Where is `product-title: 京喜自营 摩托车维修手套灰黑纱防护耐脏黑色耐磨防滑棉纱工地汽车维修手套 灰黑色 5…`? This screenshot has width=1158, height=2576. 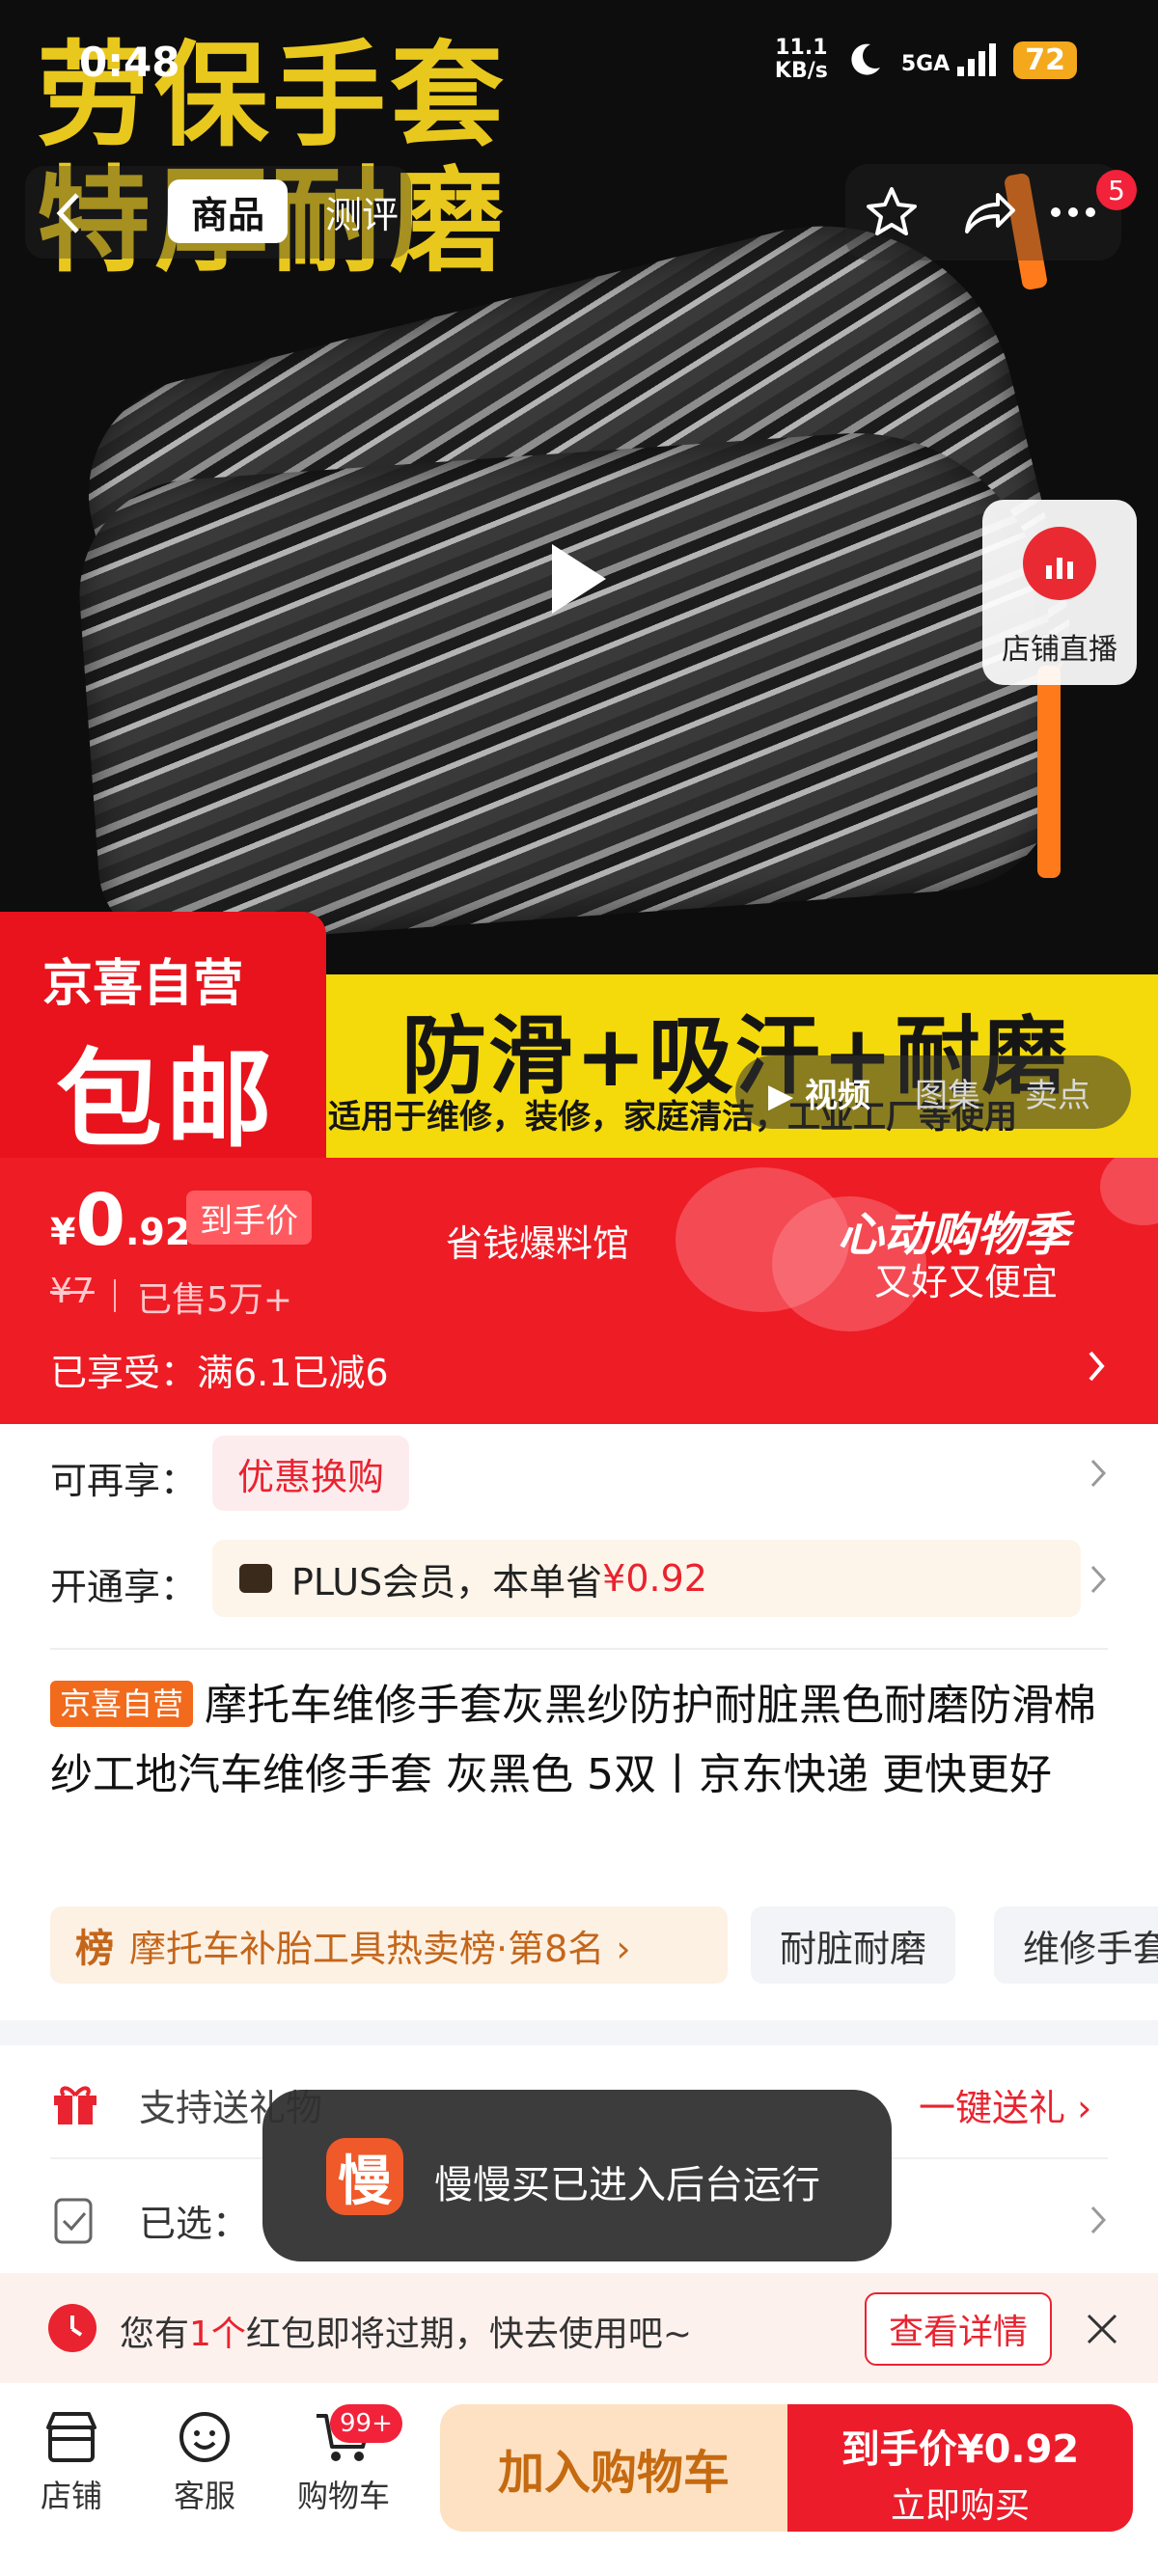
product-title: 京喜自营 摩托车维修手套灰黑纱防护耐脏黑色耐磨防滑棉纱工地汽车维修手套 灰黑色 5… is located at coordinates (573, 1740).